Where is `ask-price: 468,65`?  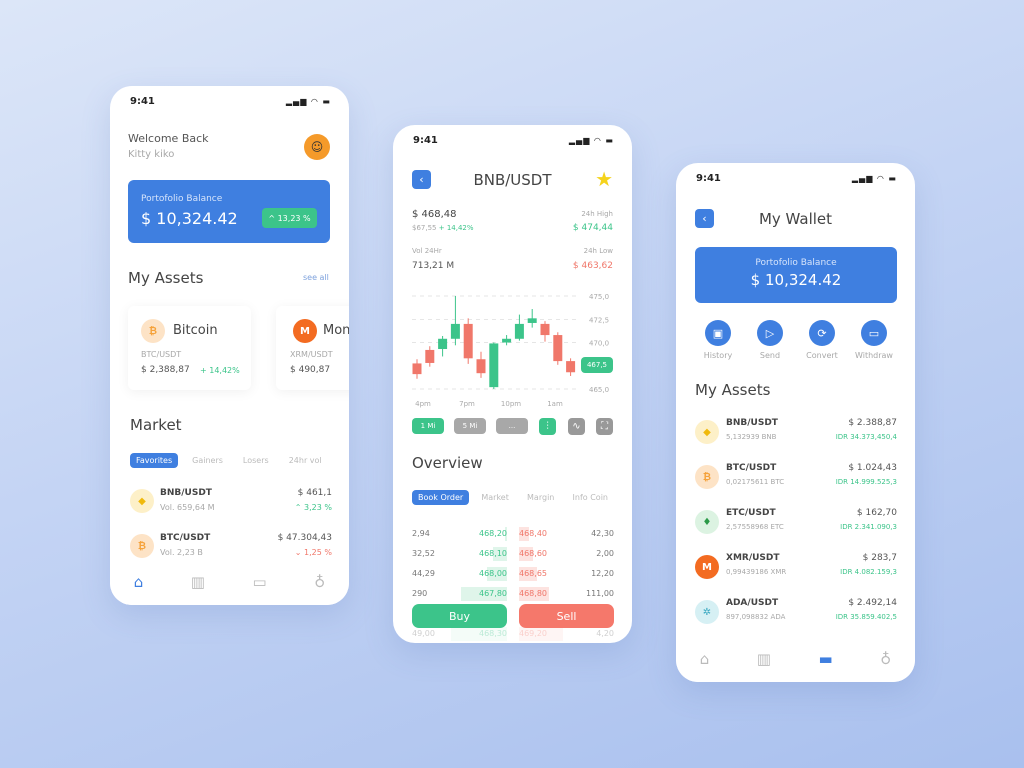 ask-price: 468,65 is located at coordinates (533, 573).